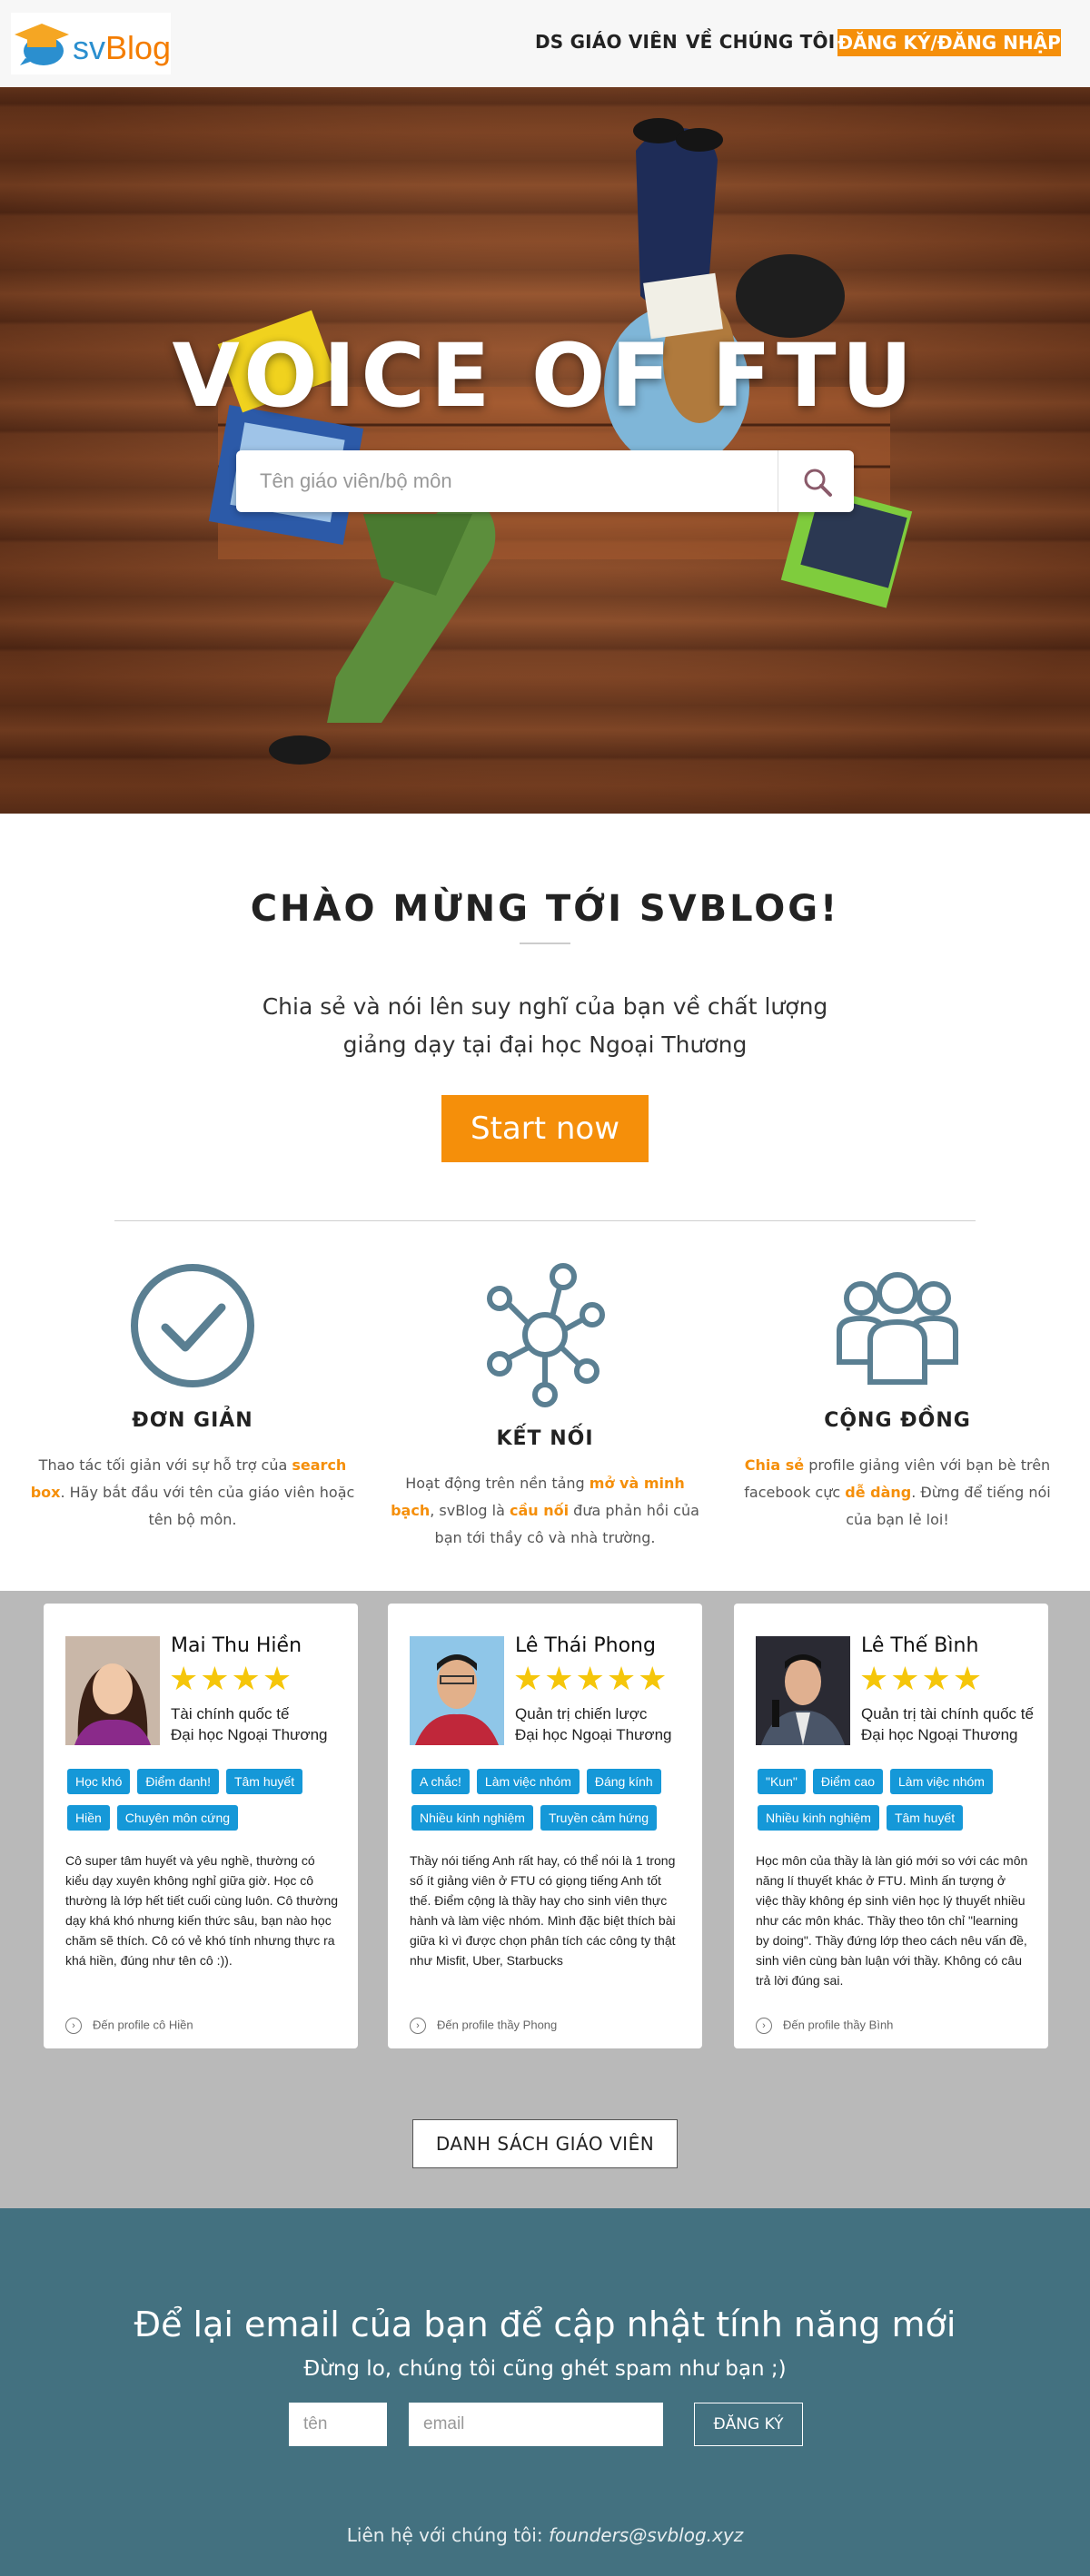 This screenshot has height=2576, width=1090. Describe the element at coordinates (123, 47) in the screenshot. I see `logo-text: svBlog` at that location.